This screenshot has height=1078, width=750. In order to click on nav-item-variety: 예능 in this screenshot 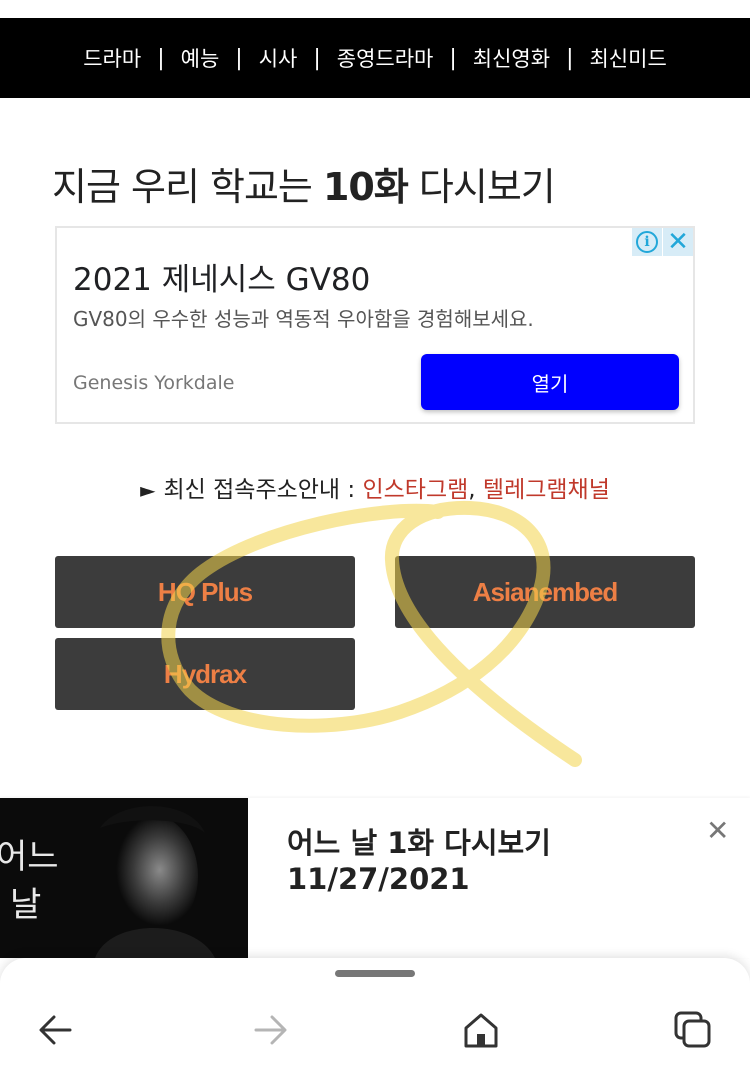, I will do `click(200, 58)`.